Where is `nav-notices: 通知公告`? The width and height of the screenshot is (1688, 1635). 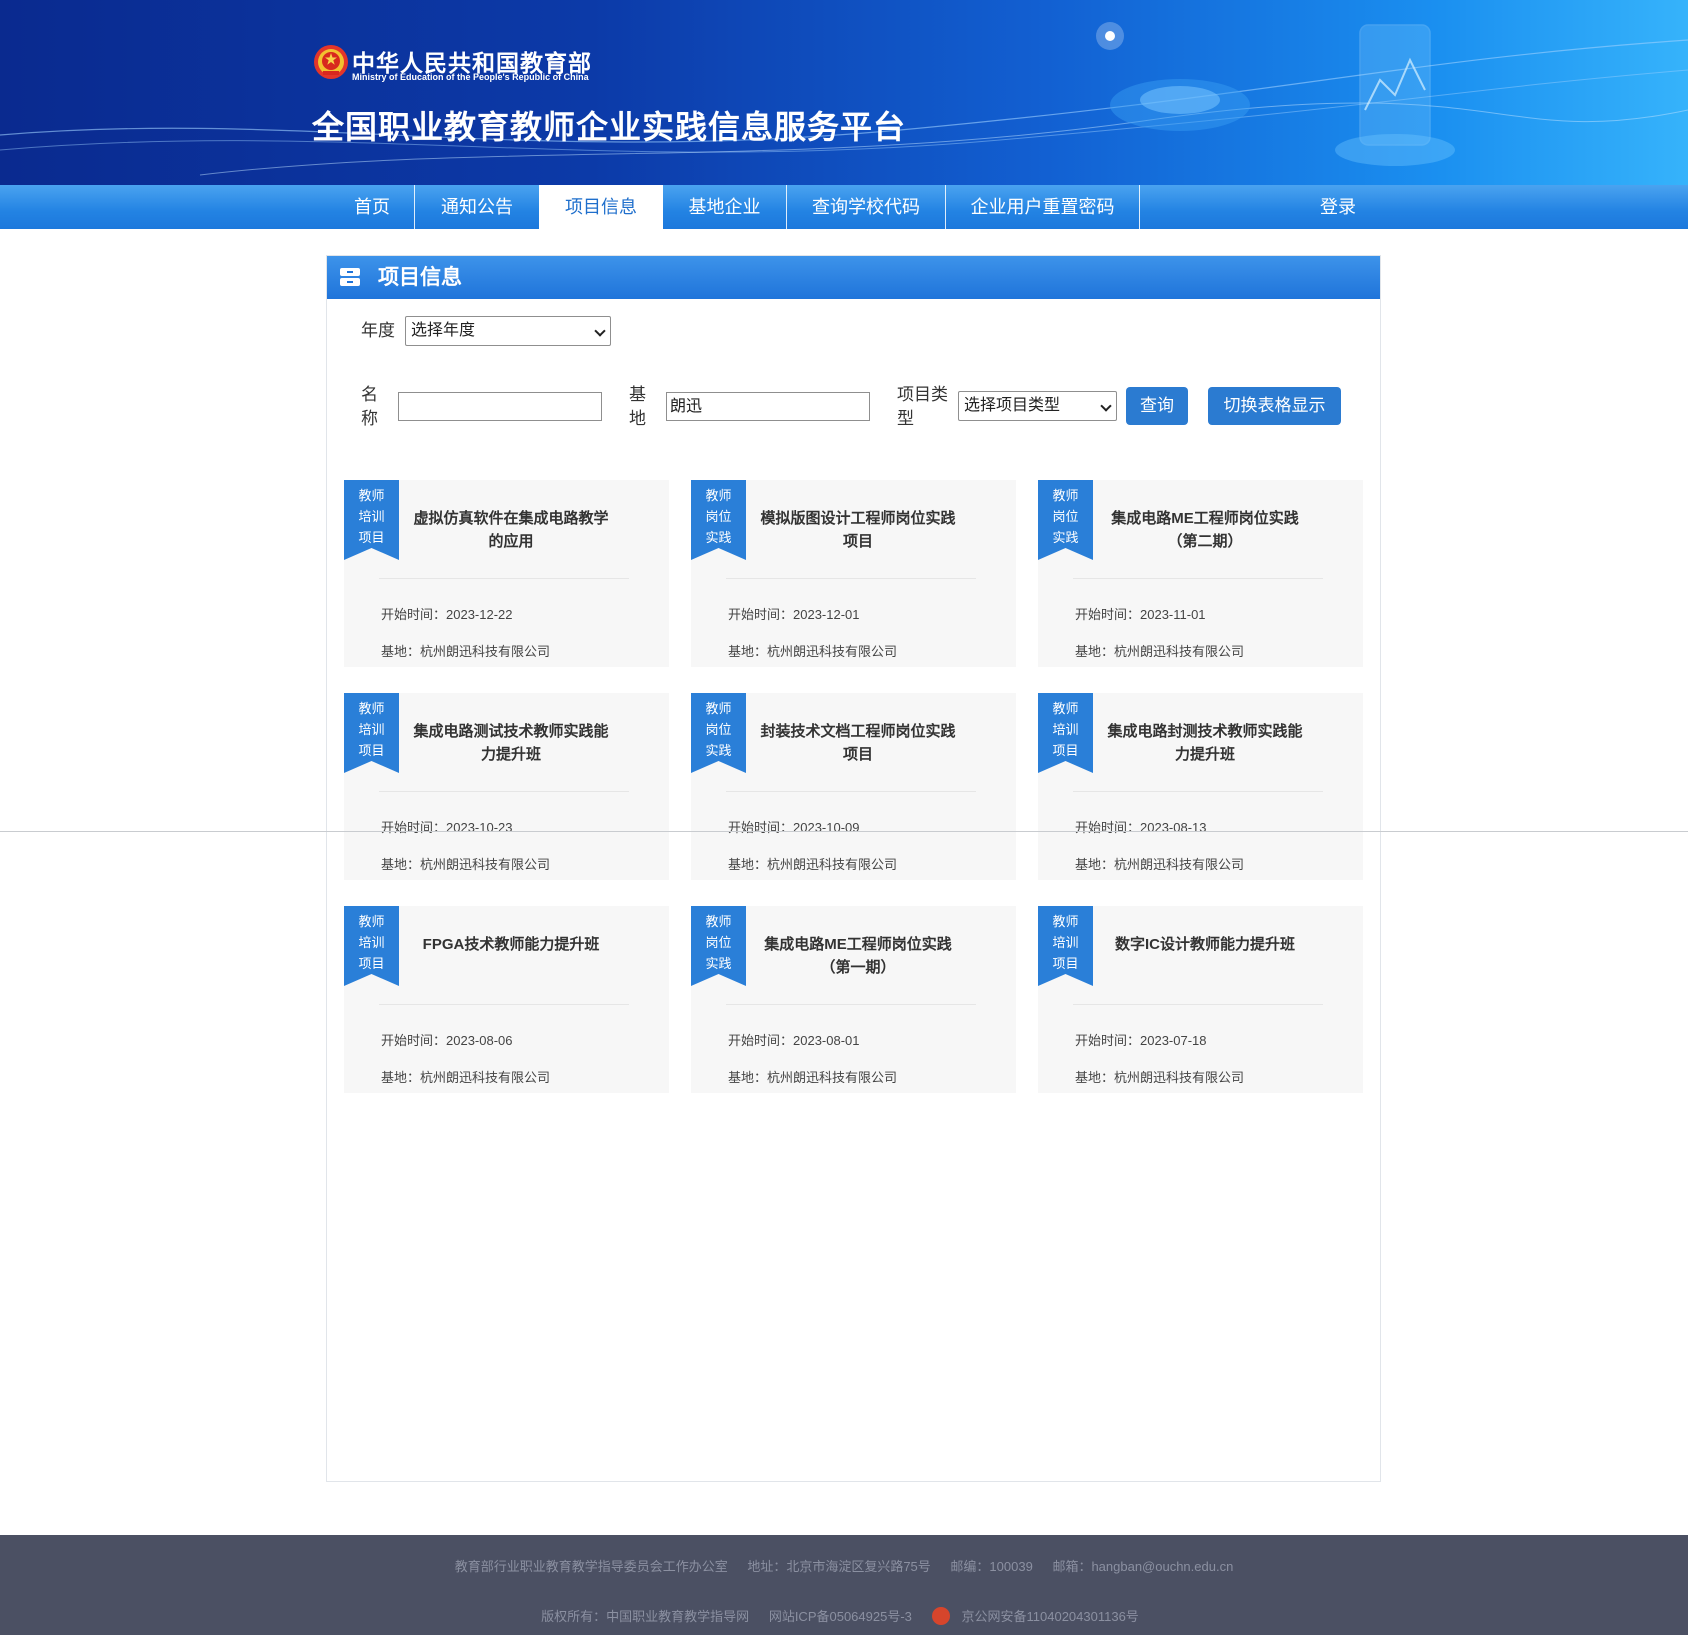 nav-notices: 通知公告 is located at coordinates (477, 207).